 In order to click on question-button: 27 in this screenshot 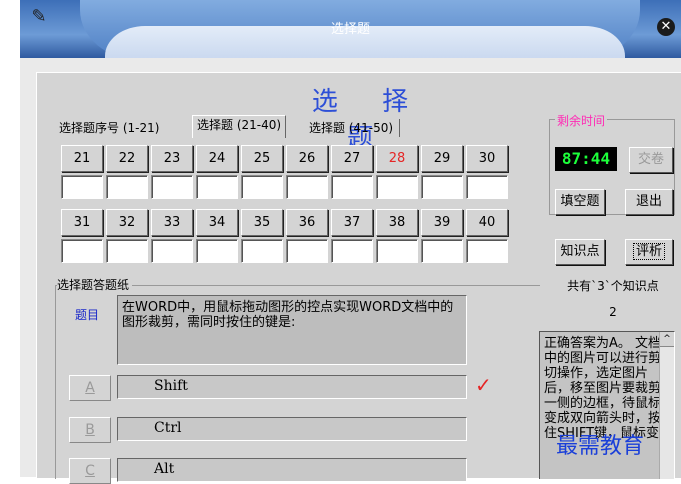, I will do `click(352, 158)`.